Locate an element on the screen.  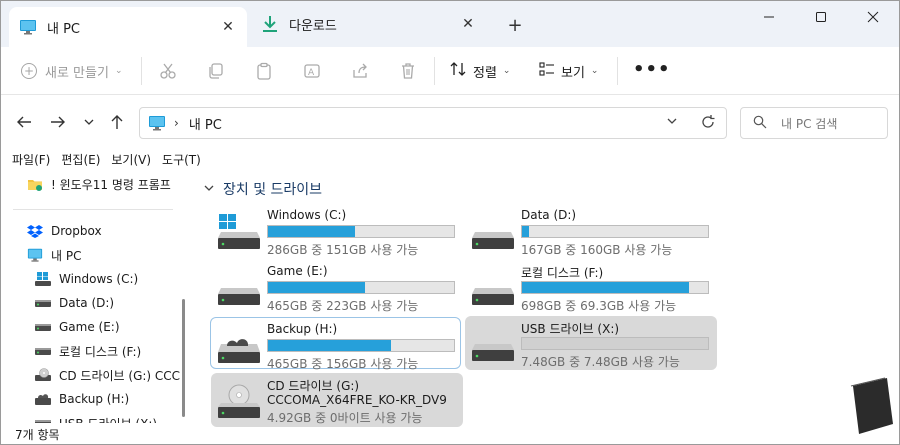
drive-name: Windows (C:) is located at coordinates (307, 215).